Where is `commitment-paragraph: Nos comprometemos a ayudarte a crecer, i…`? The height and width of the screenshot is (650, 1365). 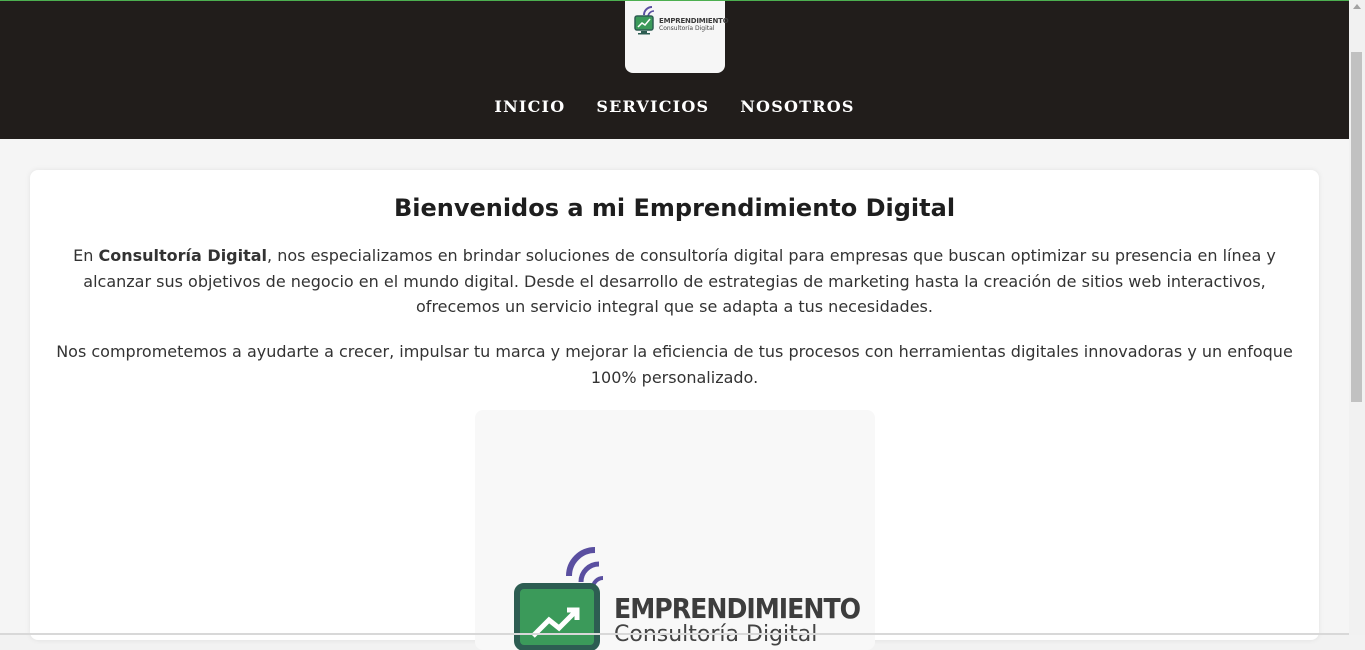
commitment-paragraph: Nos comprometemos a ayudarte a crecer, i… is located at coordinates (674, 364).